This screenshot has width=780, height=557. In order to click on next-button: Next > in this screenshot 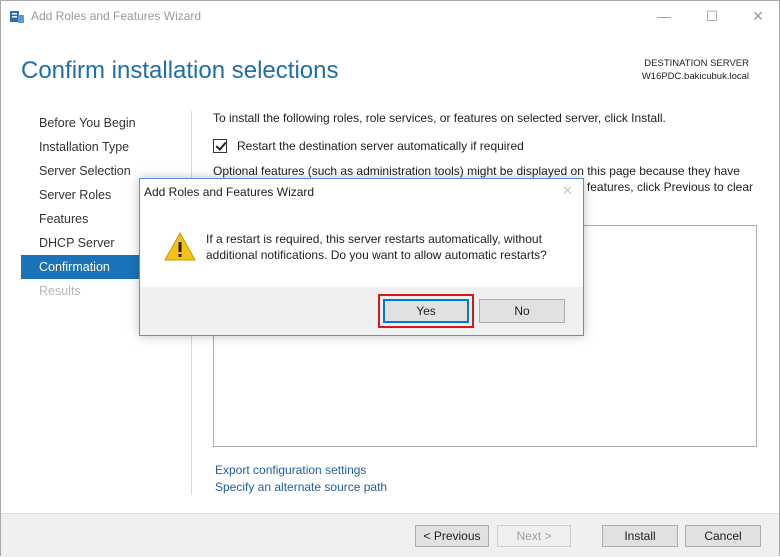, I will do `click(534, 536)`.